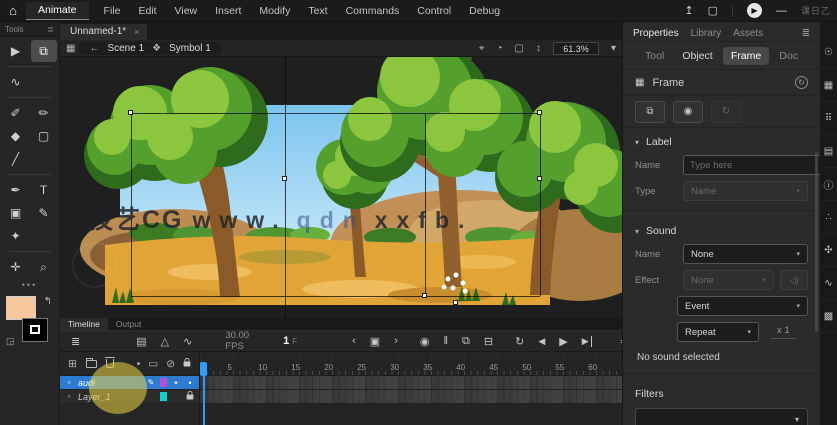  Describe the element at coordinates (721, 229) in the screenshot. I see `sound-section-header: ▾ Sound` at that location.